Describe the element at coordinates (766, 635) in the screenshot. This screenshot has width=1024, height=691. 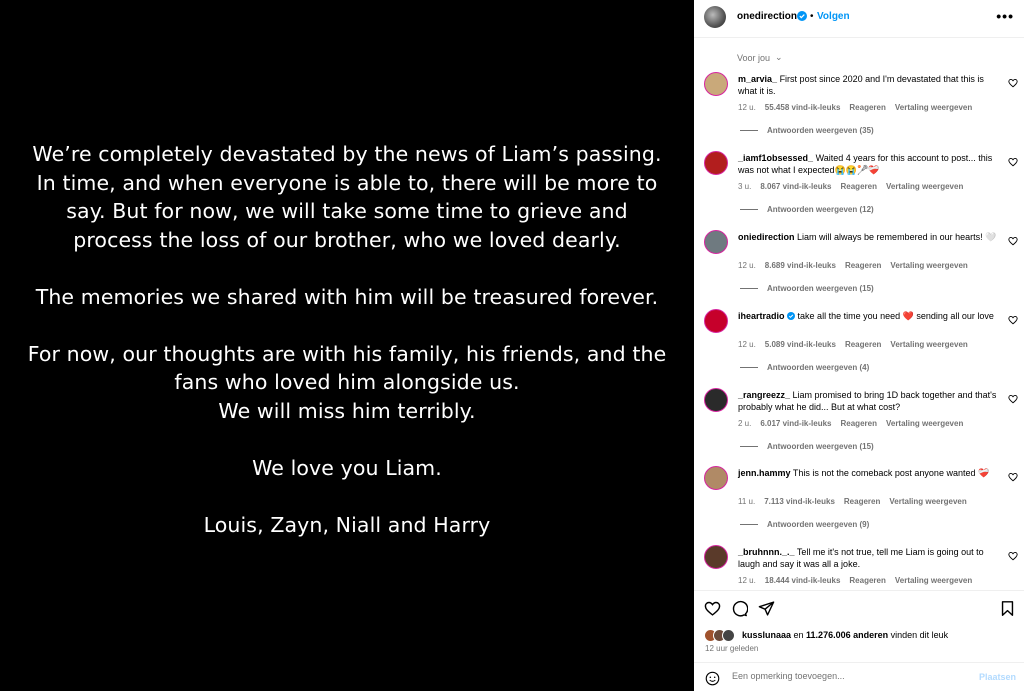
I see `liker-username: kusslunaaa` at that location.